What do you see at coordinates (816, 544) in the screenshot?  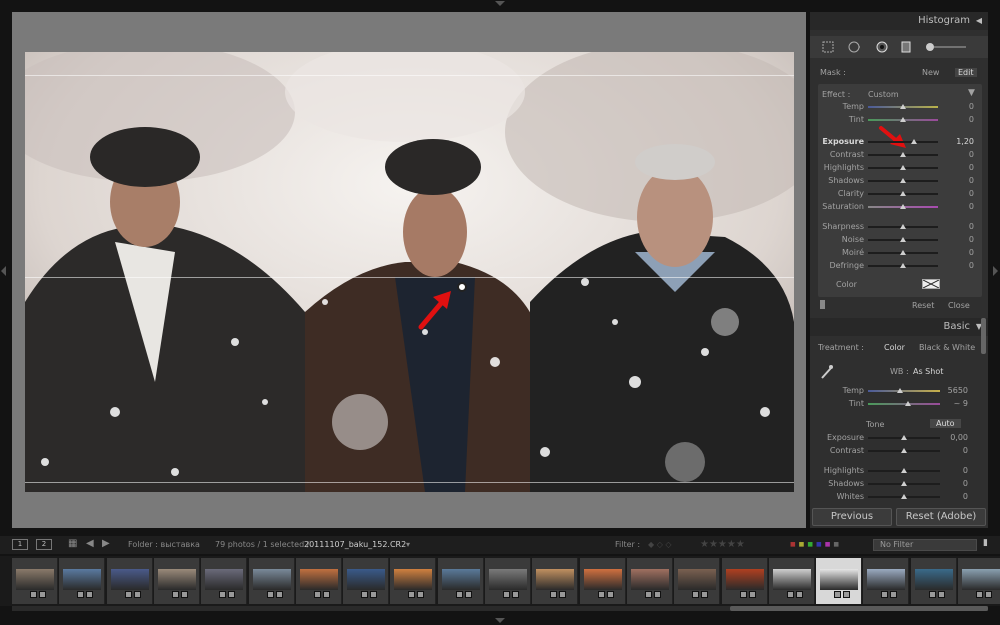 I see `color-label-filter-icon: ■■■■■■` at bounding box center [816, 544].